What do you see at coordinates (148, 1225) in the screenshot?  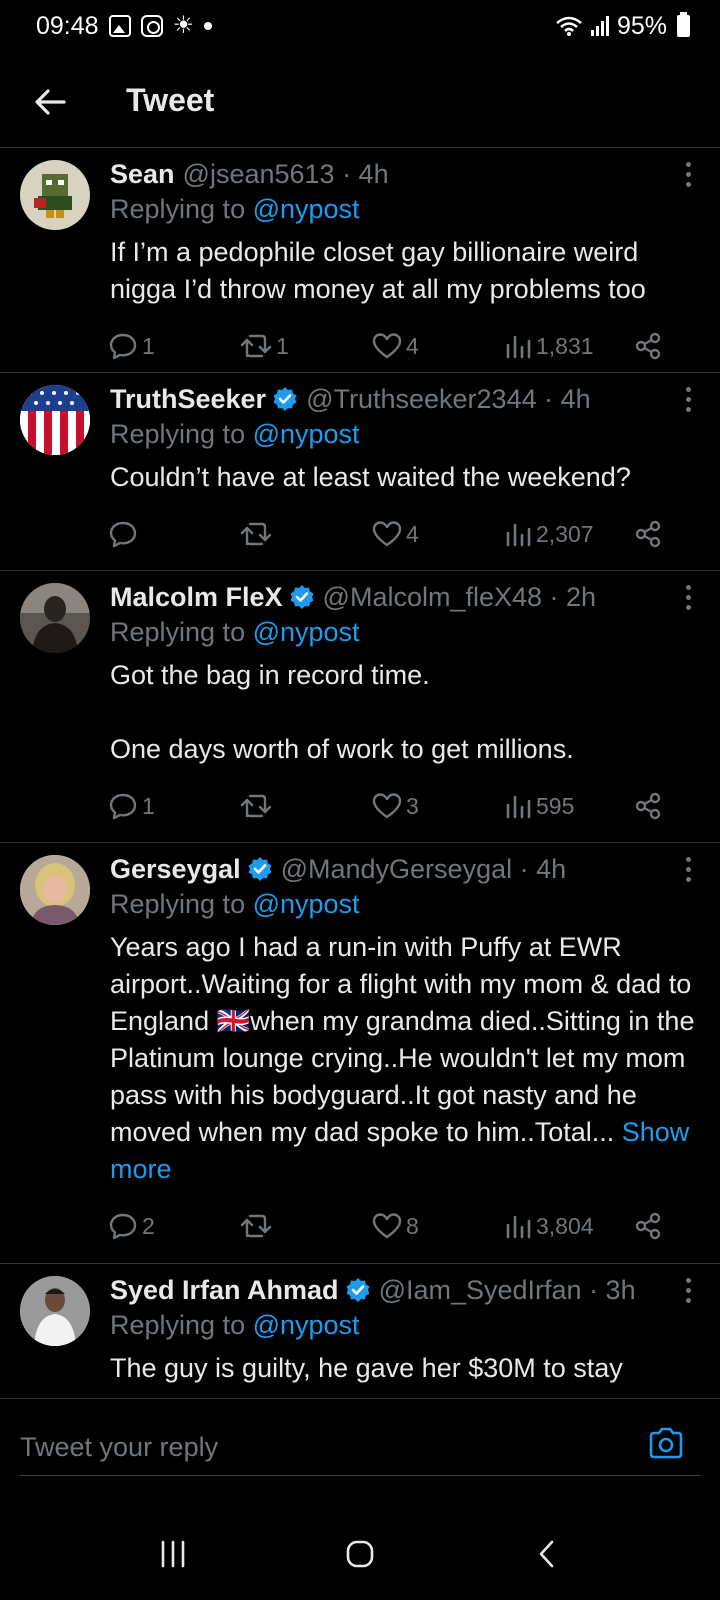 I see `reply-count: 2` at bounding box center [148, 1225].